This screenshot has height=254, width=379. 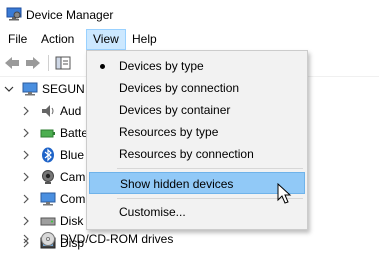 What do you see at coordinates (175, 110) in the screenshot?
I see `menu-item-label: Devices by container` at bounding box center [175, 110].